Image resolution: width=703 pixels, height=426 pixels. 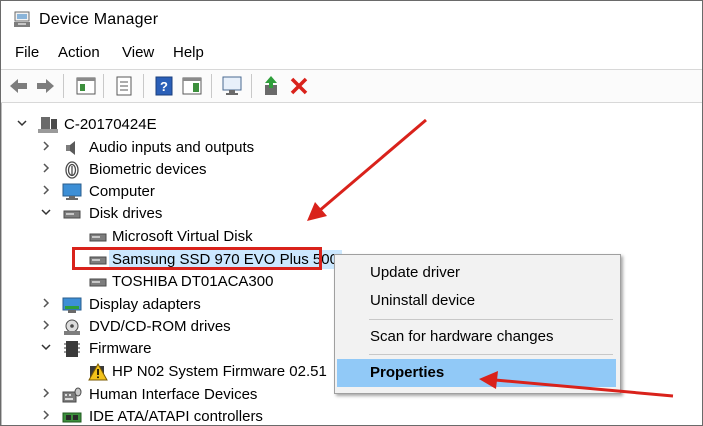 I want to click on scan-hardware-icon, so click(x=232, y=86).